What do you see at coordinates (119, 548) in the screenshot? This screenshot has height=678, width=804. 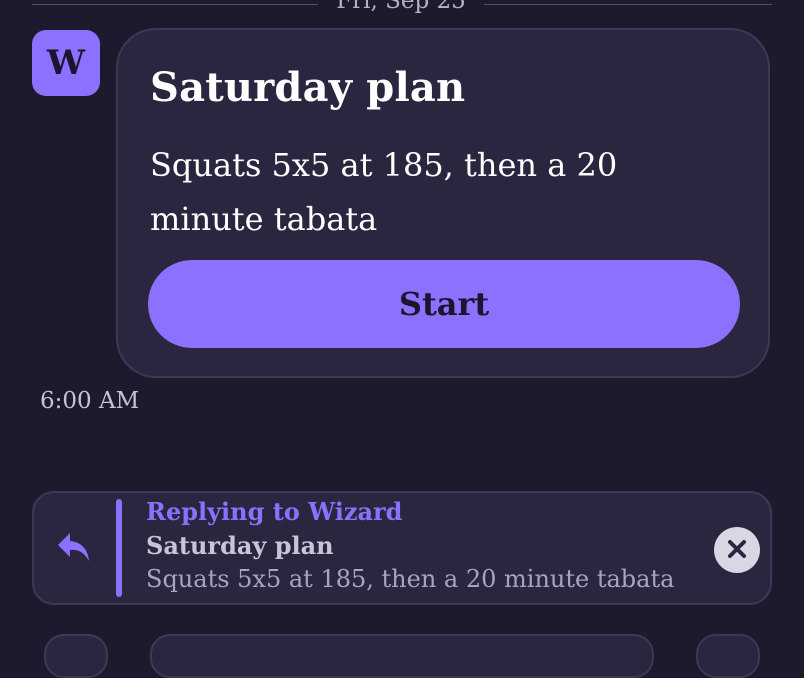 I see `reply-accent-bar` at bounding box center [119, 548].